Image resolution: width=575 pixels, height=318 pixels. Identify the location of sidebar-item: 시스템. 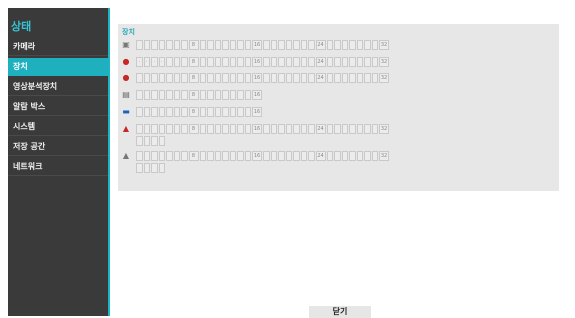
(58, 127).